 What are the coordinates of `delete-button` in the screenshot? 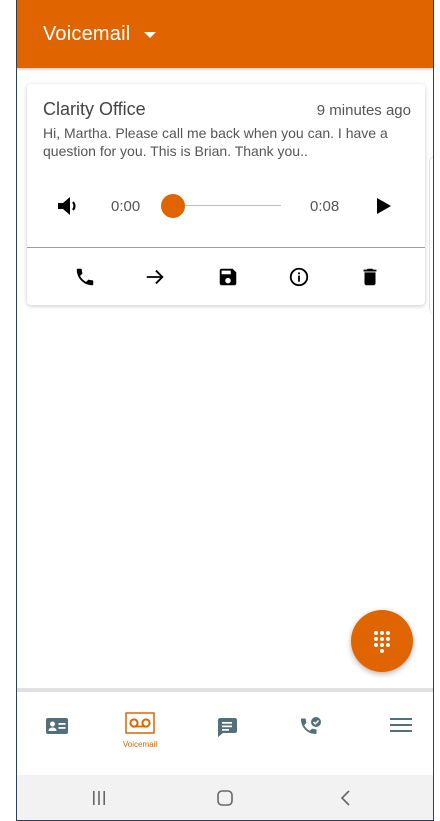 It's located at (370, 277).